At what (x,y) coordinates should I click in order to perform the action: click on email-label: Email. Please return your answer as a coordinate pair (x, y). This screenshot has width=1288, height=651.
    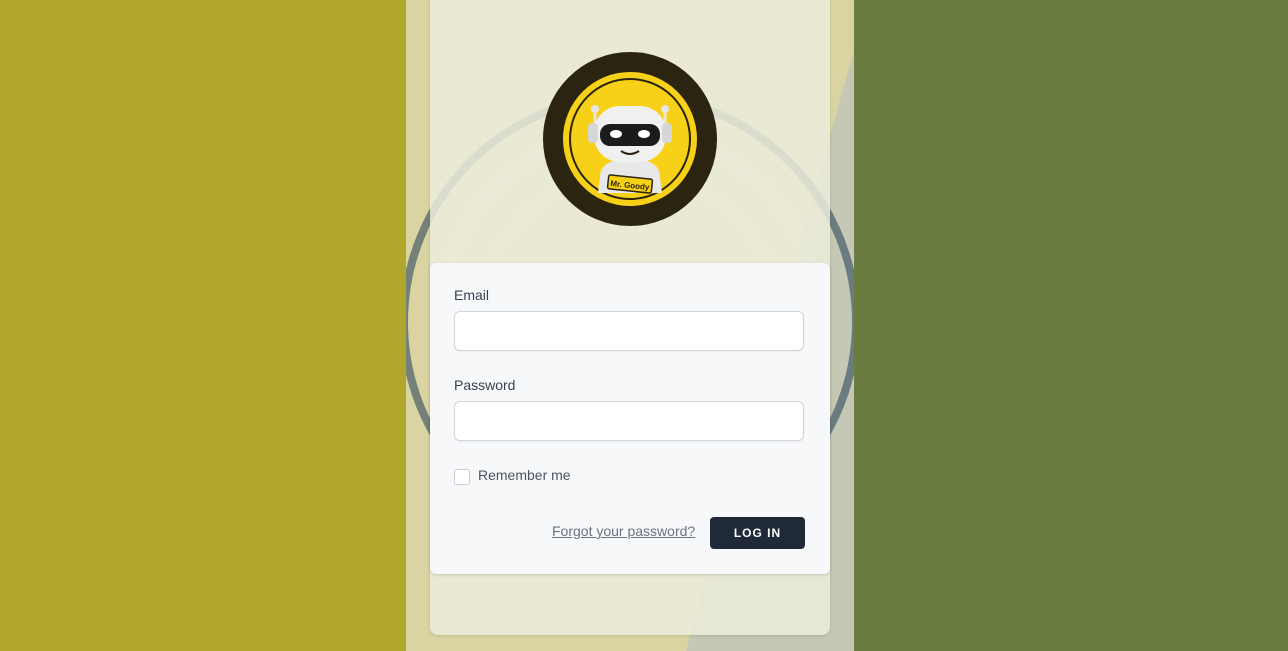
    Looking at the image, I should click on (472, 295).